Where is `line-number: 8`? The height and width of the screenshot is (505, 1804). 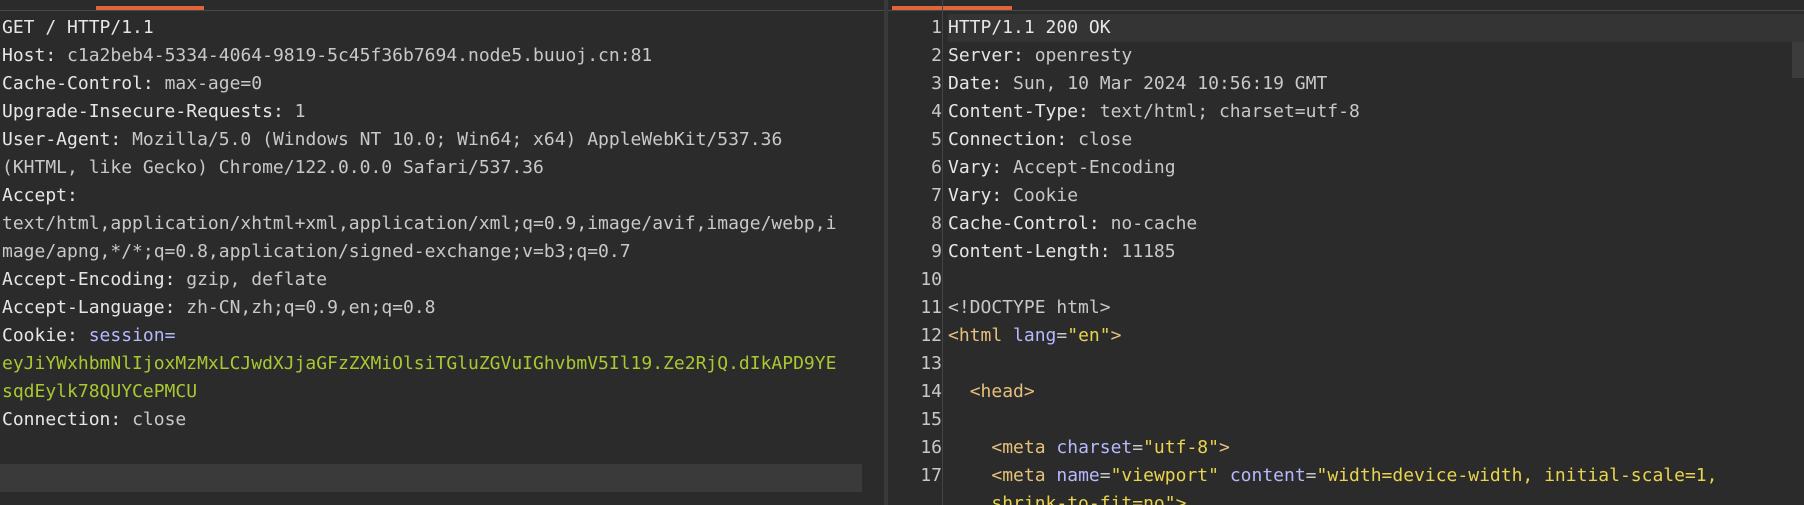
line-number: 8 is located at coordinates (936, 223).